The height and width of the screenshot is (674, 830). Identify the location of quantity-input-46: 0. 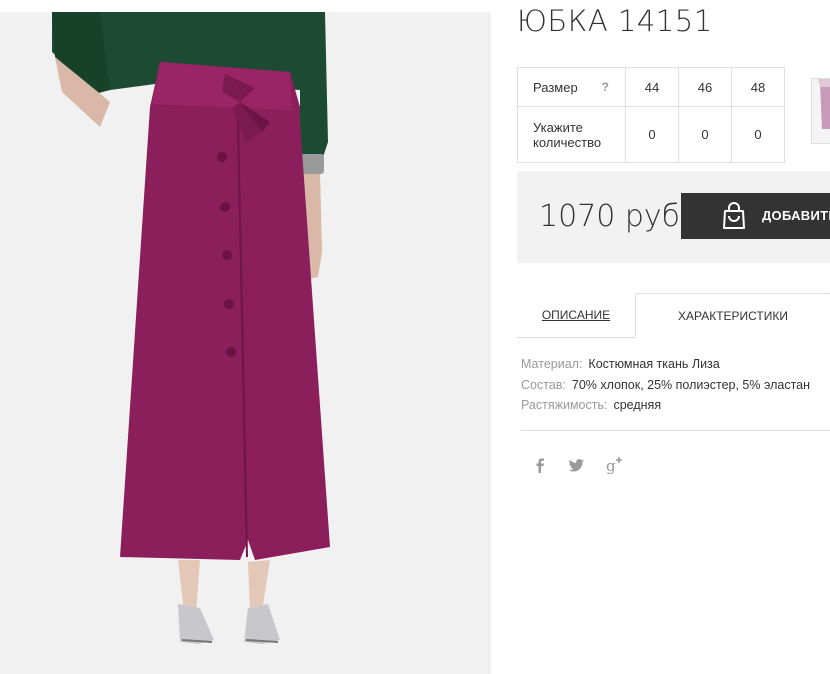
(705, 134).